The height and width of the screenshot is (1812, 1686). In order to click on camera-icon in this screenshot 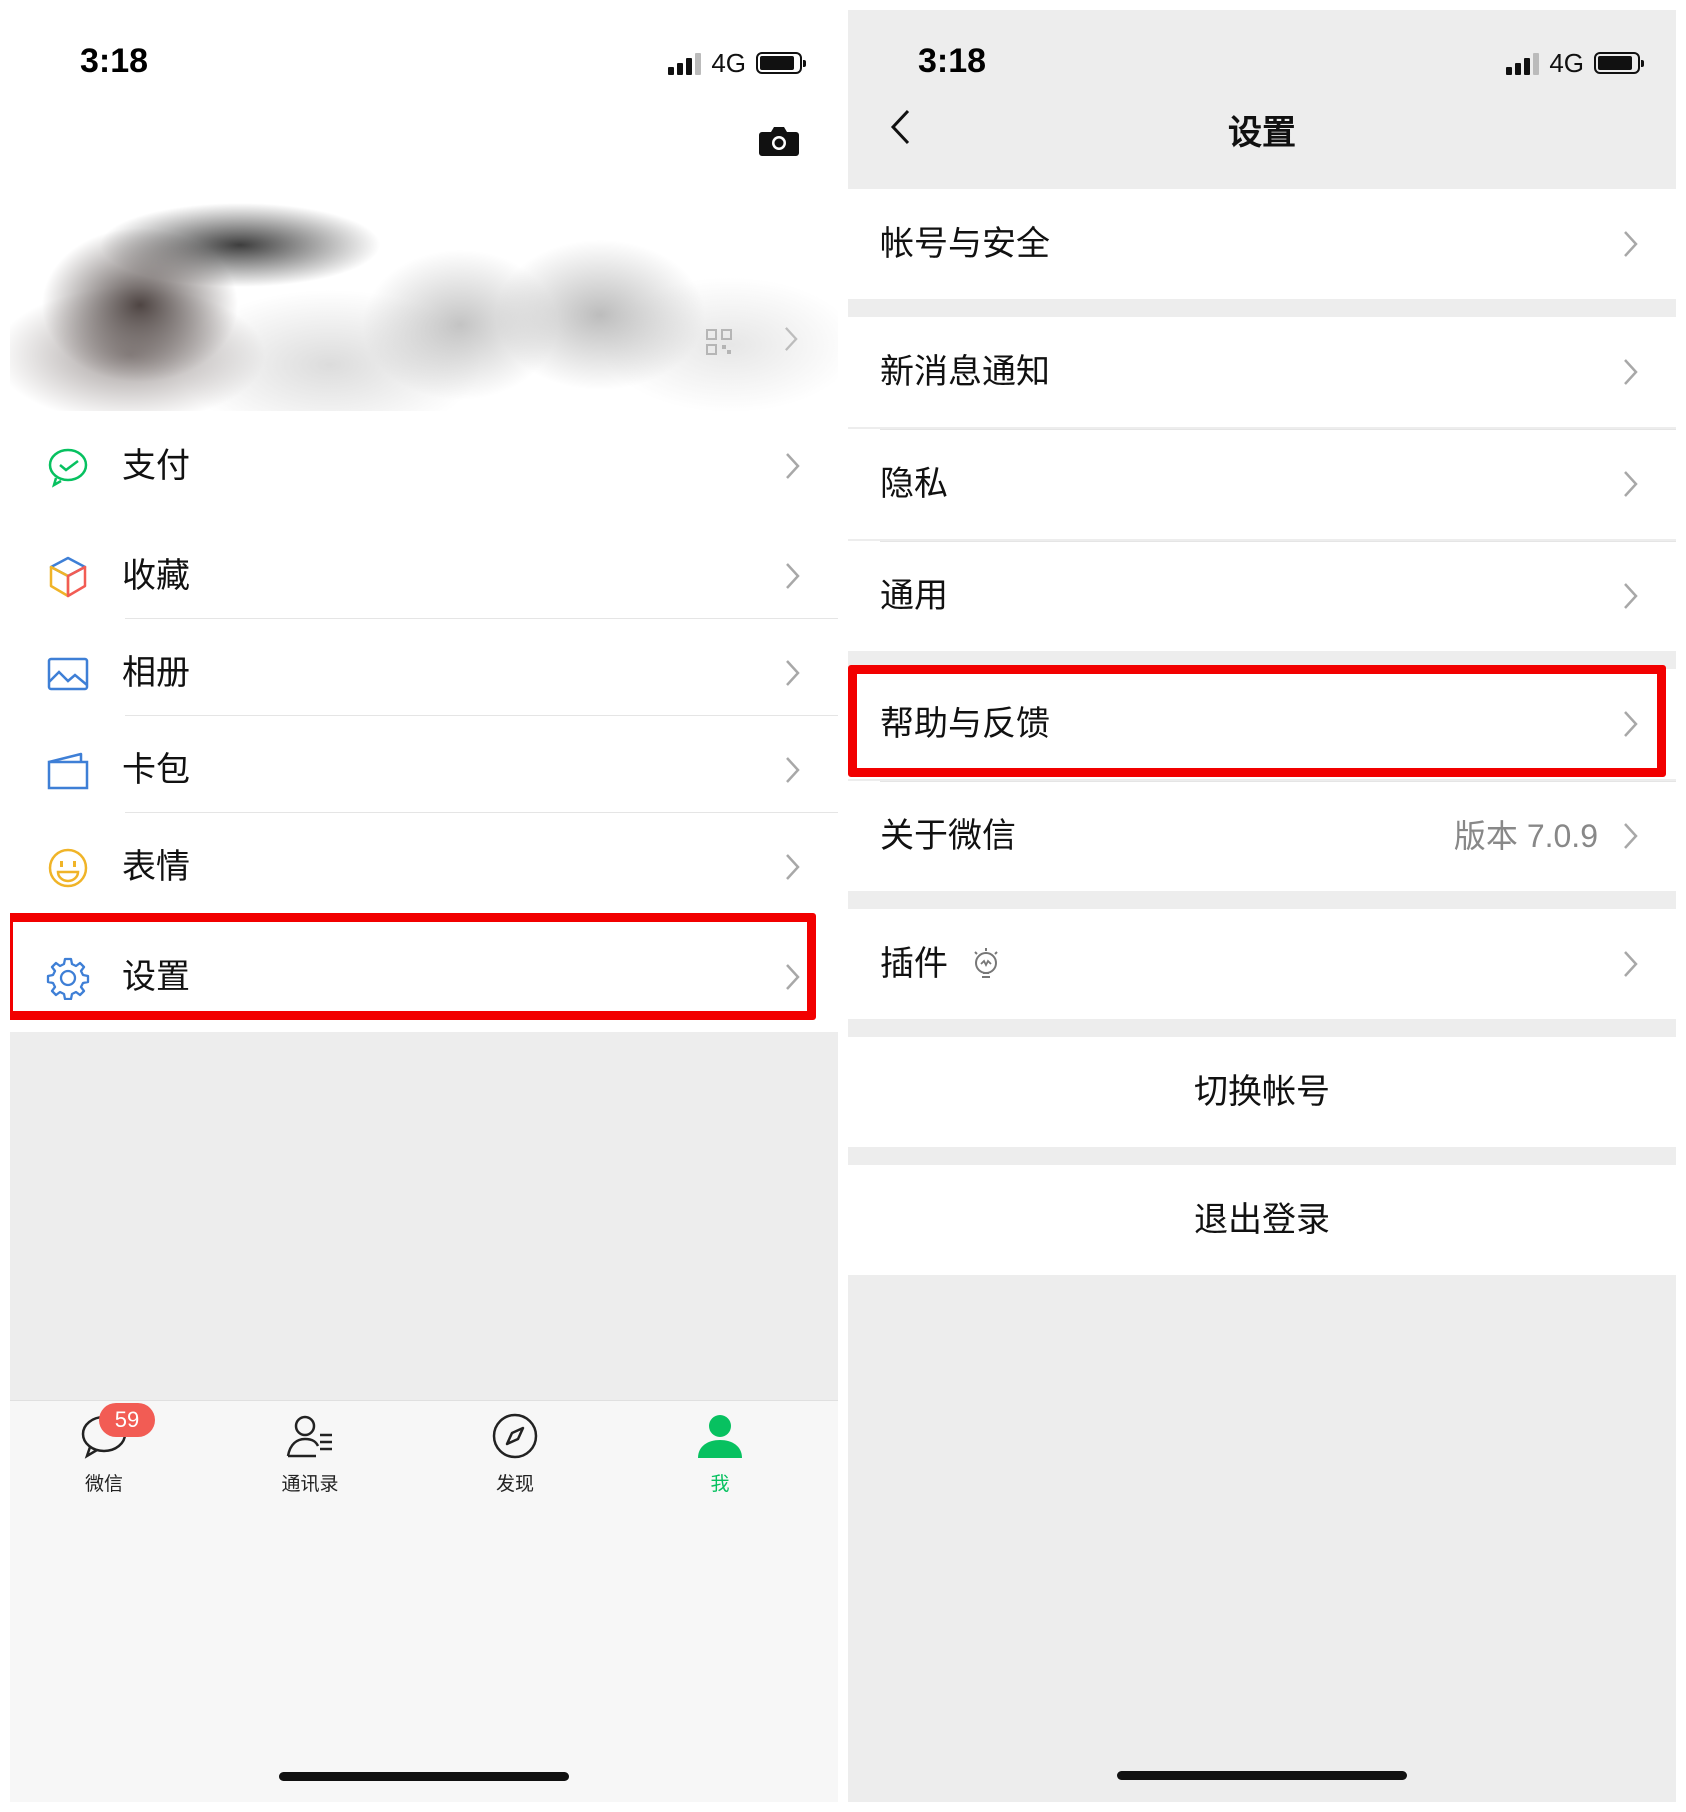, I will do `click(779, 141)`.